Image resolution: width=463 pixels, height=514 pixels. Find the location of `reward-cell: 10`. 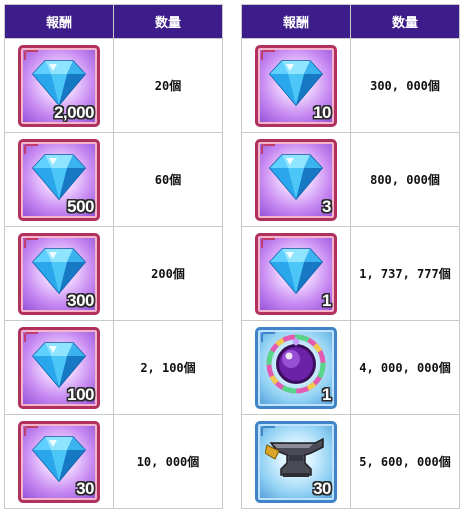

reward-cell: 10 is located at coordinates (296, 85).